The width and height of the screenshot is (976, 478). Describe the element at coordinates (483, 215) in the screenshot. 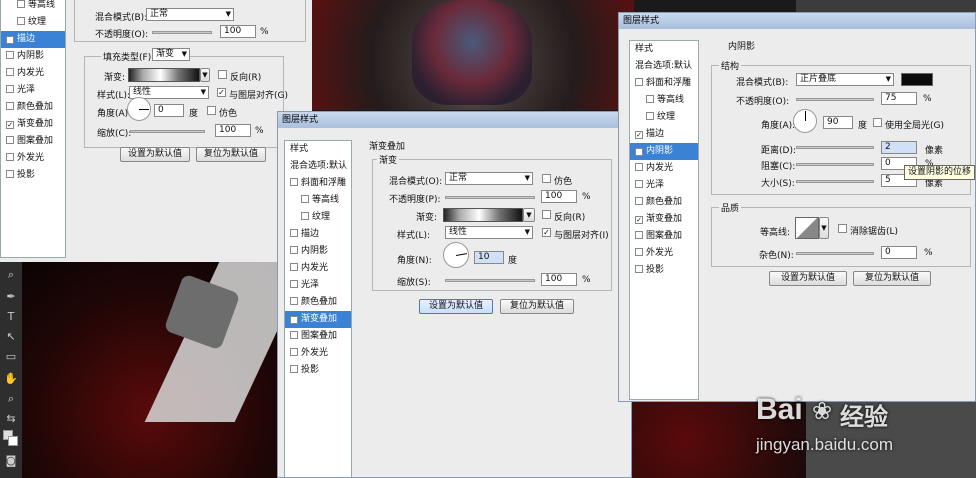

I see `mid-gradient-swatch` at that location.